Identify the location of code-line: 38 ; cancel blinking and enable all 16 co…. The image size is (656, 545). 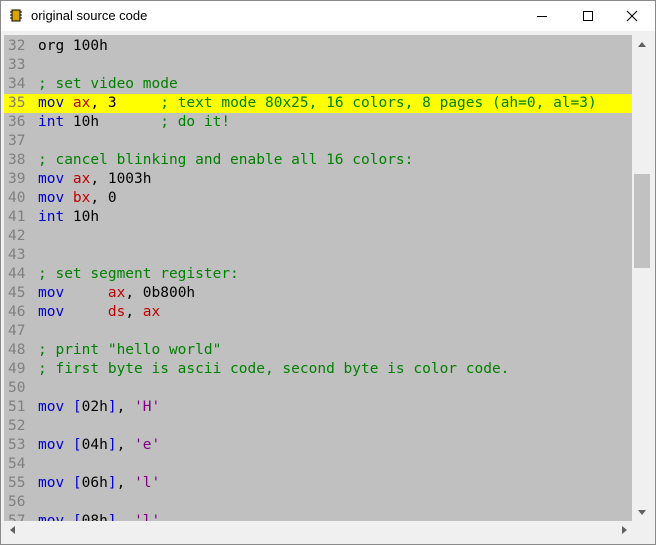
(318, 160).